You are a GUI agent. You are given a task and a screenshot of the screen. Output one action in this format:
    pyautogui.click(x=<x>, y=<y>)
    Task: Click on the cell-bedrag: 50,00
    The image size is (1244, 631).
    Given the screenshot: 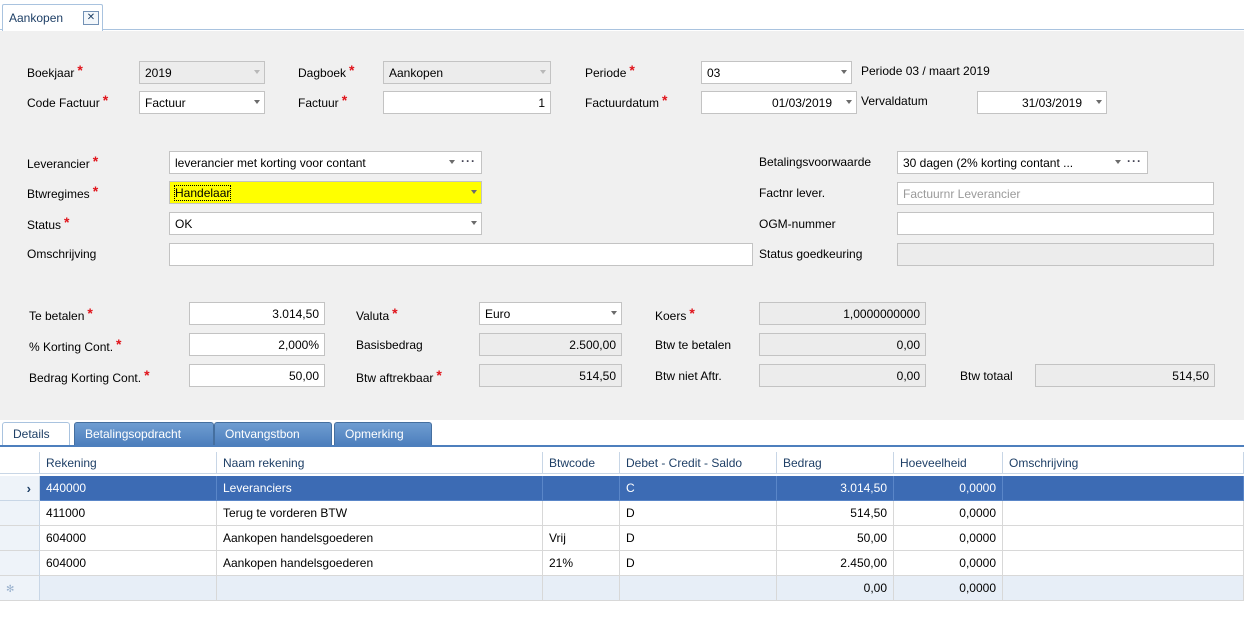 What is the action you would take?
    pyautogui.click(x=835, y=538)
    